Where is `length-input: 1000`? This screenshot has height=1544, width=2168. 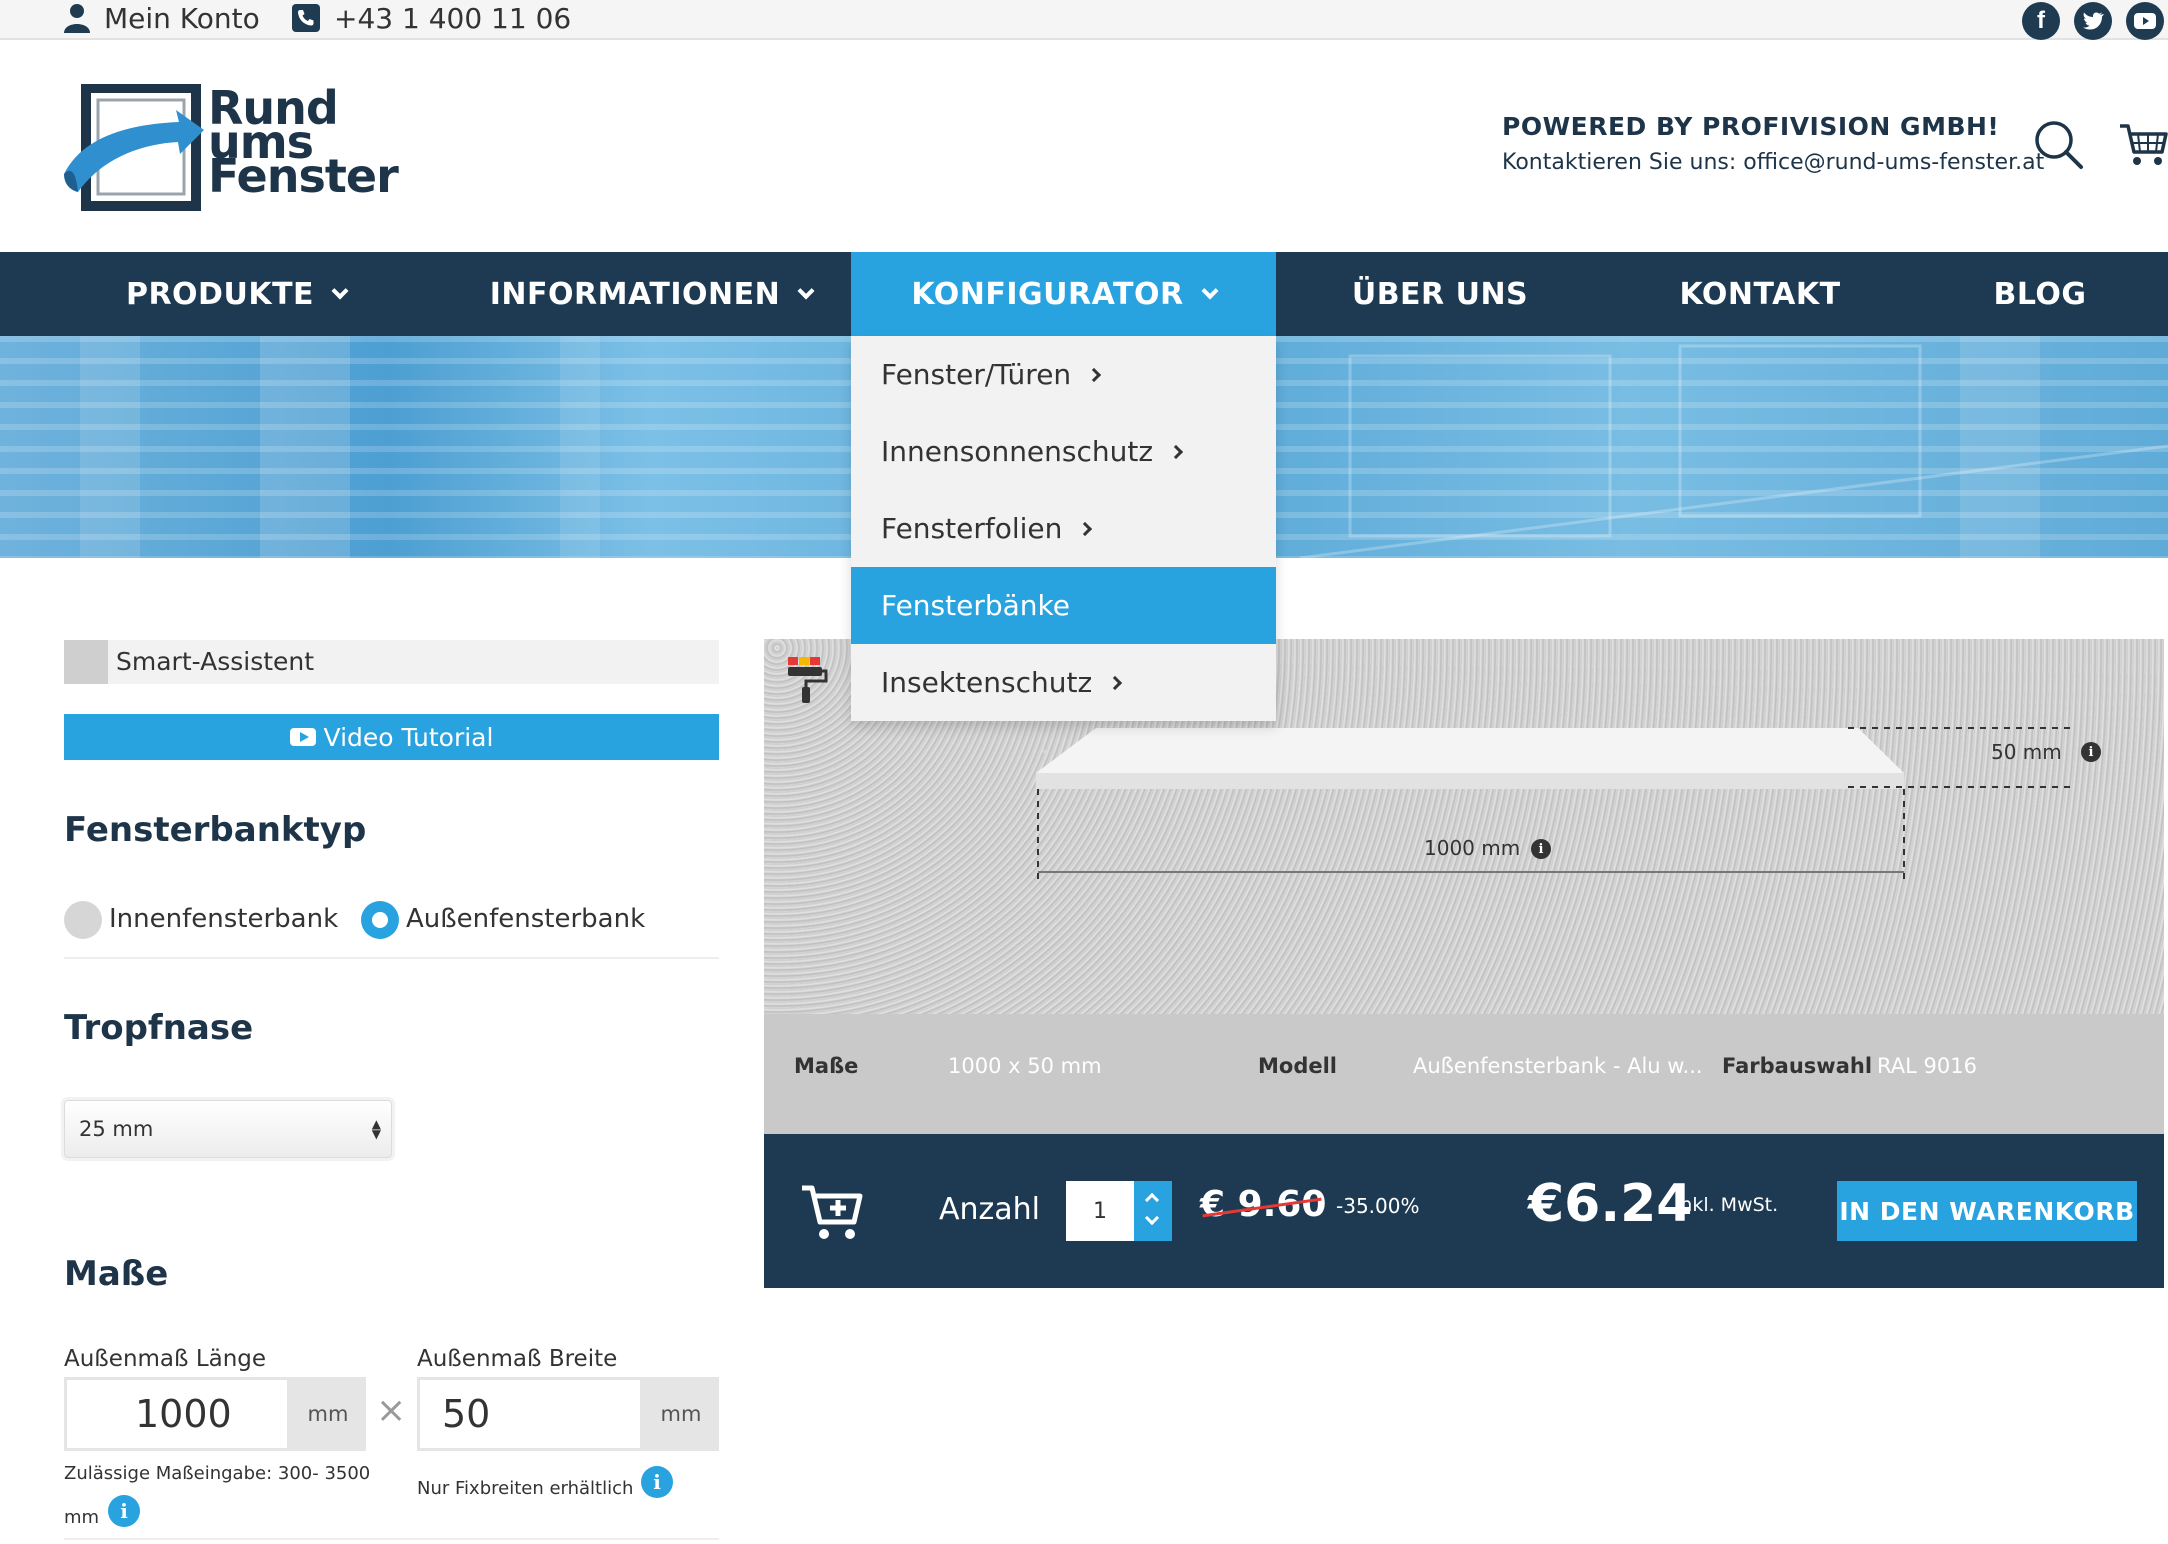
length-input: 1000 is located at coordinates (177, 1414).